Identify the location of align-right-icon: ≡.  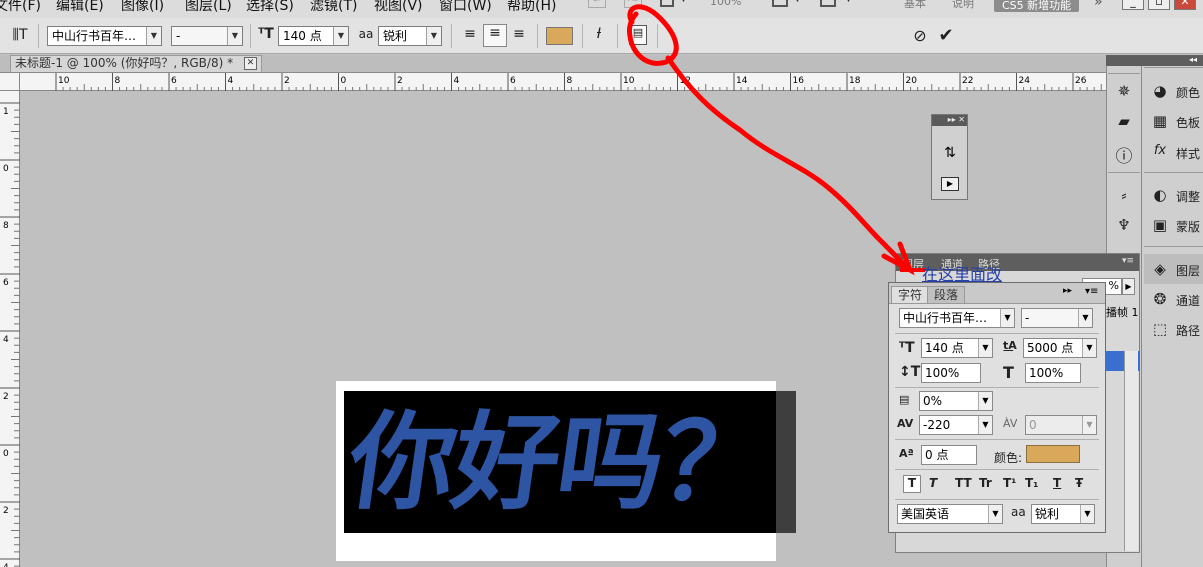
(519, 34).